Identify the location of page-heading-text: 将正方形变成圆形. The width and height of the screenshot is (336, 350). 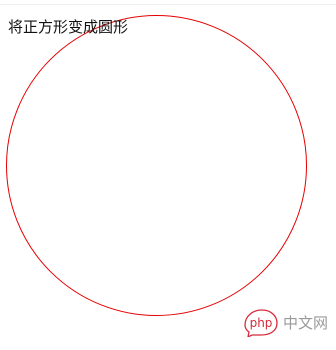
(68, 27).